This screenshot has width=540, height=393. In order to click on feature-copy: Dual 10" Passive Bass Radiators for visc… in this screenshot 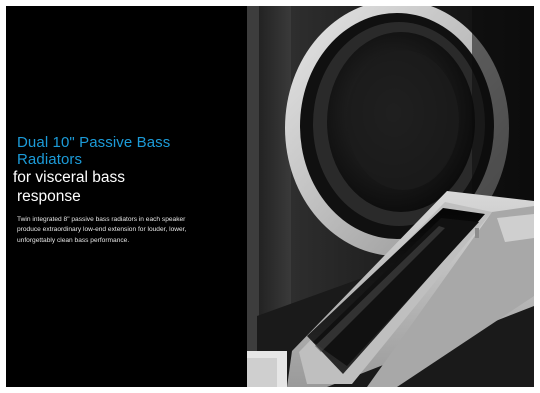, I will do `click(120, 190)`.